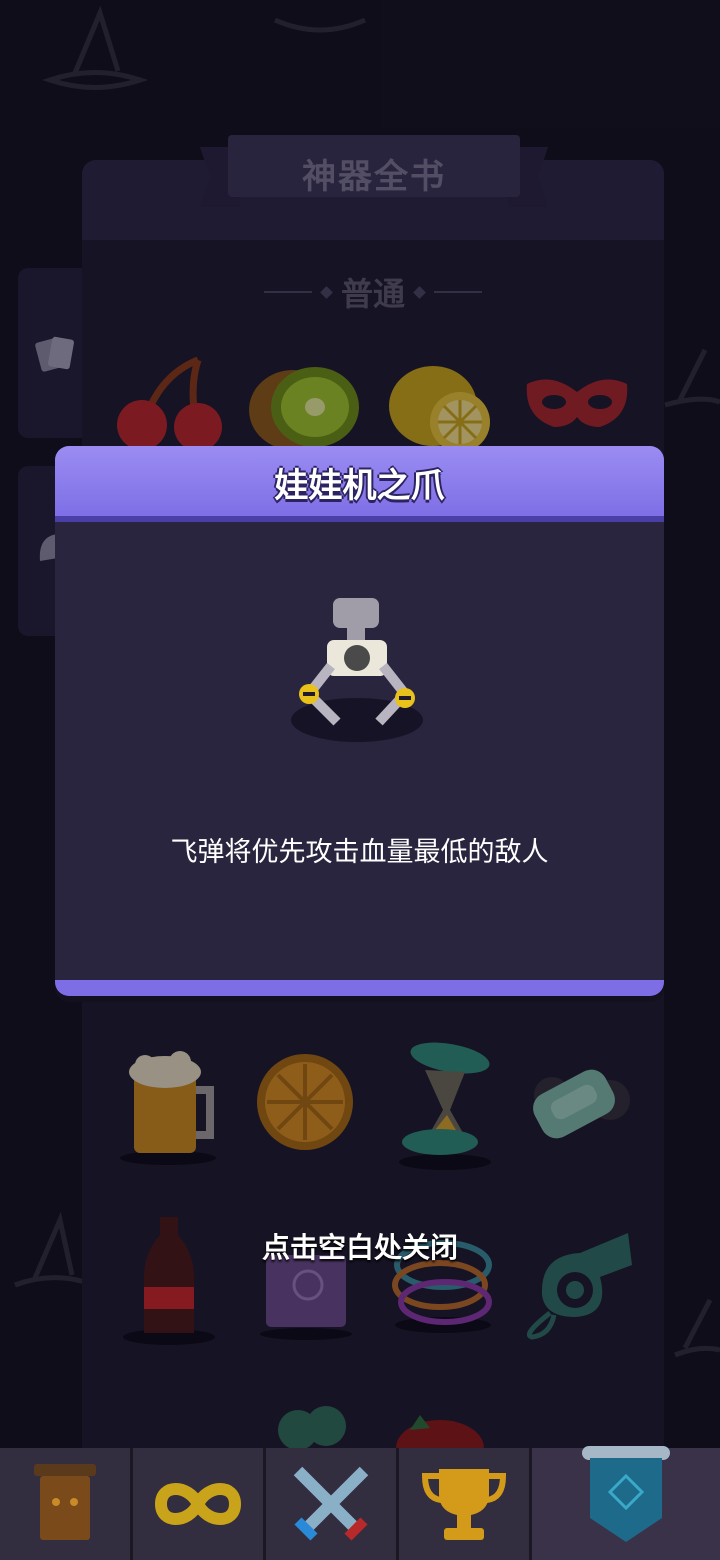 Image resolution: width=720 pixels, height=1560 pixels. I want to click on bottom-nav, so click(360, 1503).